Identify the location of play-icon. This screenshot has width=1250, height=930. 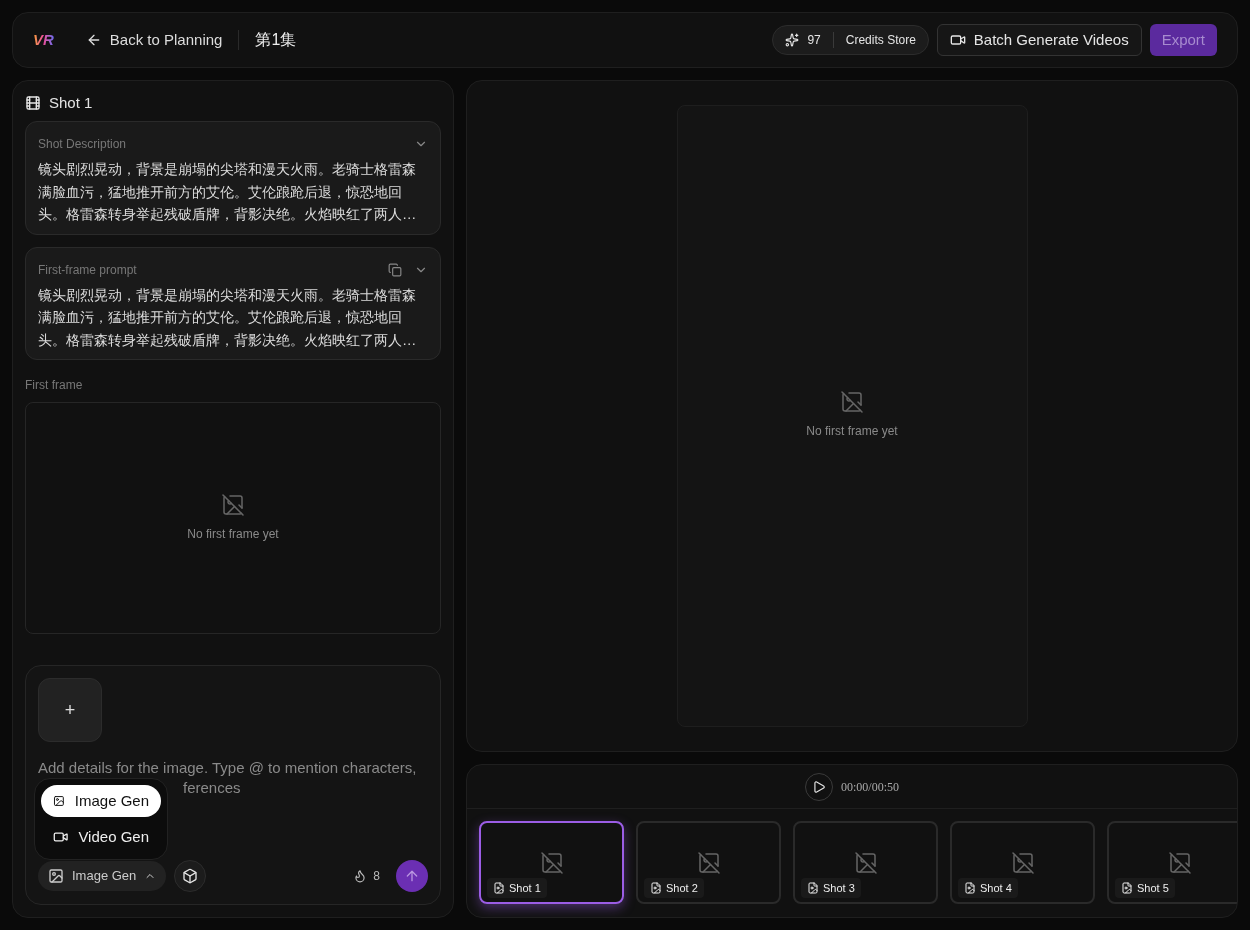
(819, 786).